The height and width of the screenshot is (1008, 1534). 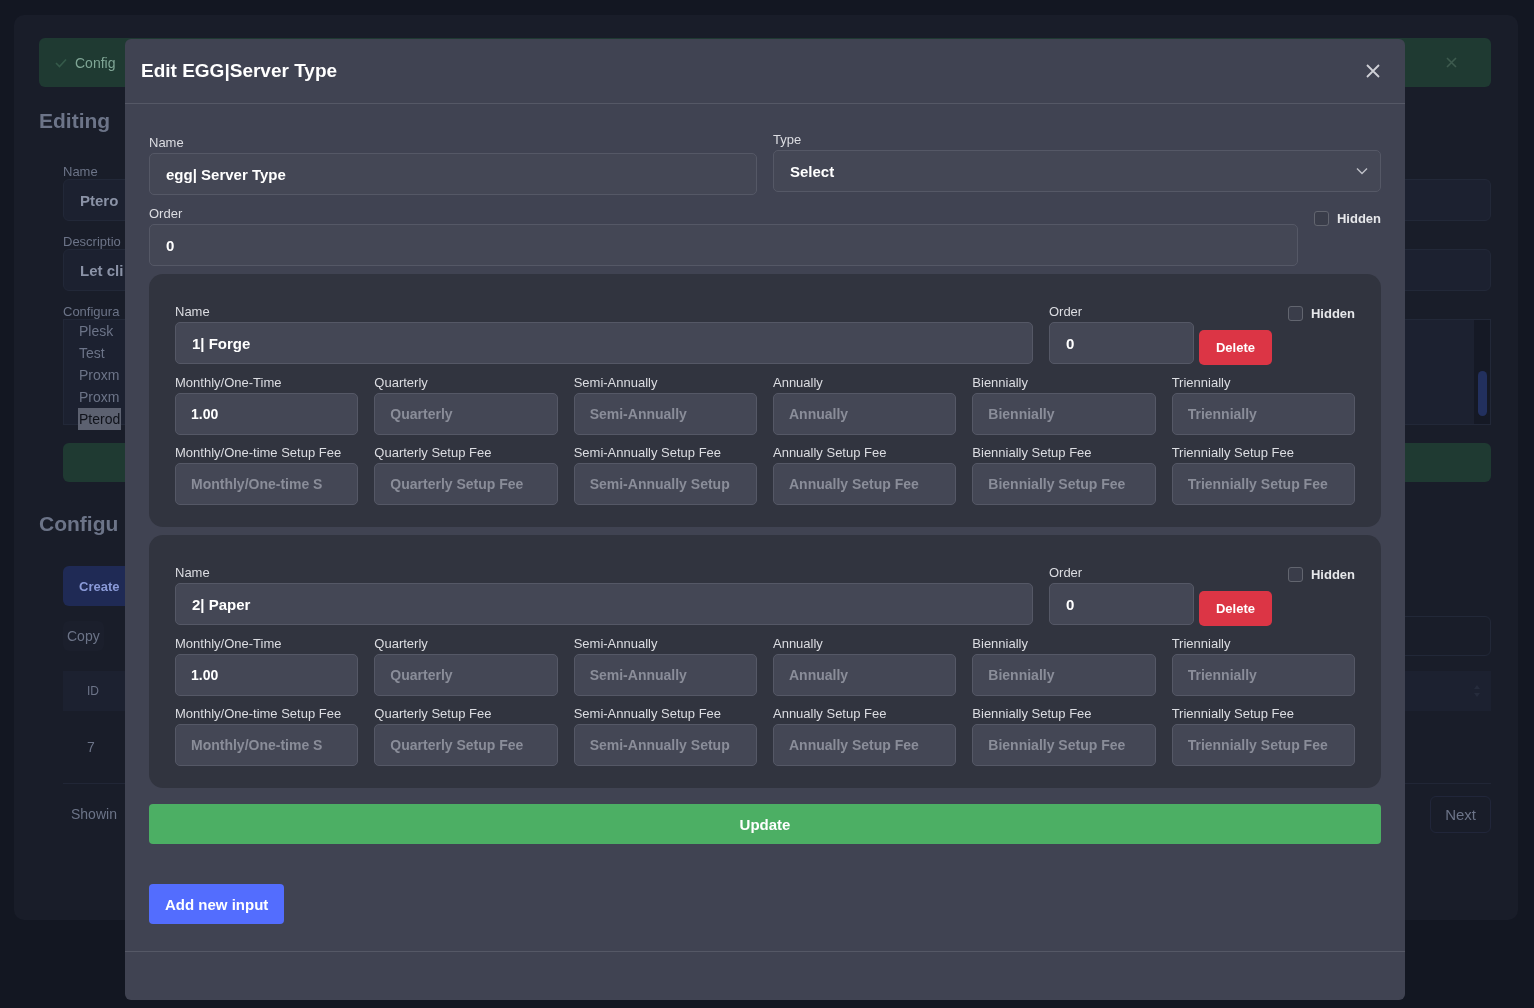 I want to click on scrollbar-thumb, so click(x=1482, y=393).